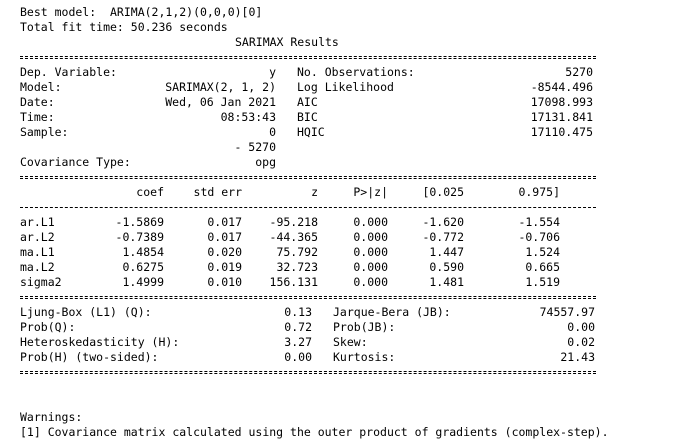  I want to click on summary-left-value: y, so click(272, 72).